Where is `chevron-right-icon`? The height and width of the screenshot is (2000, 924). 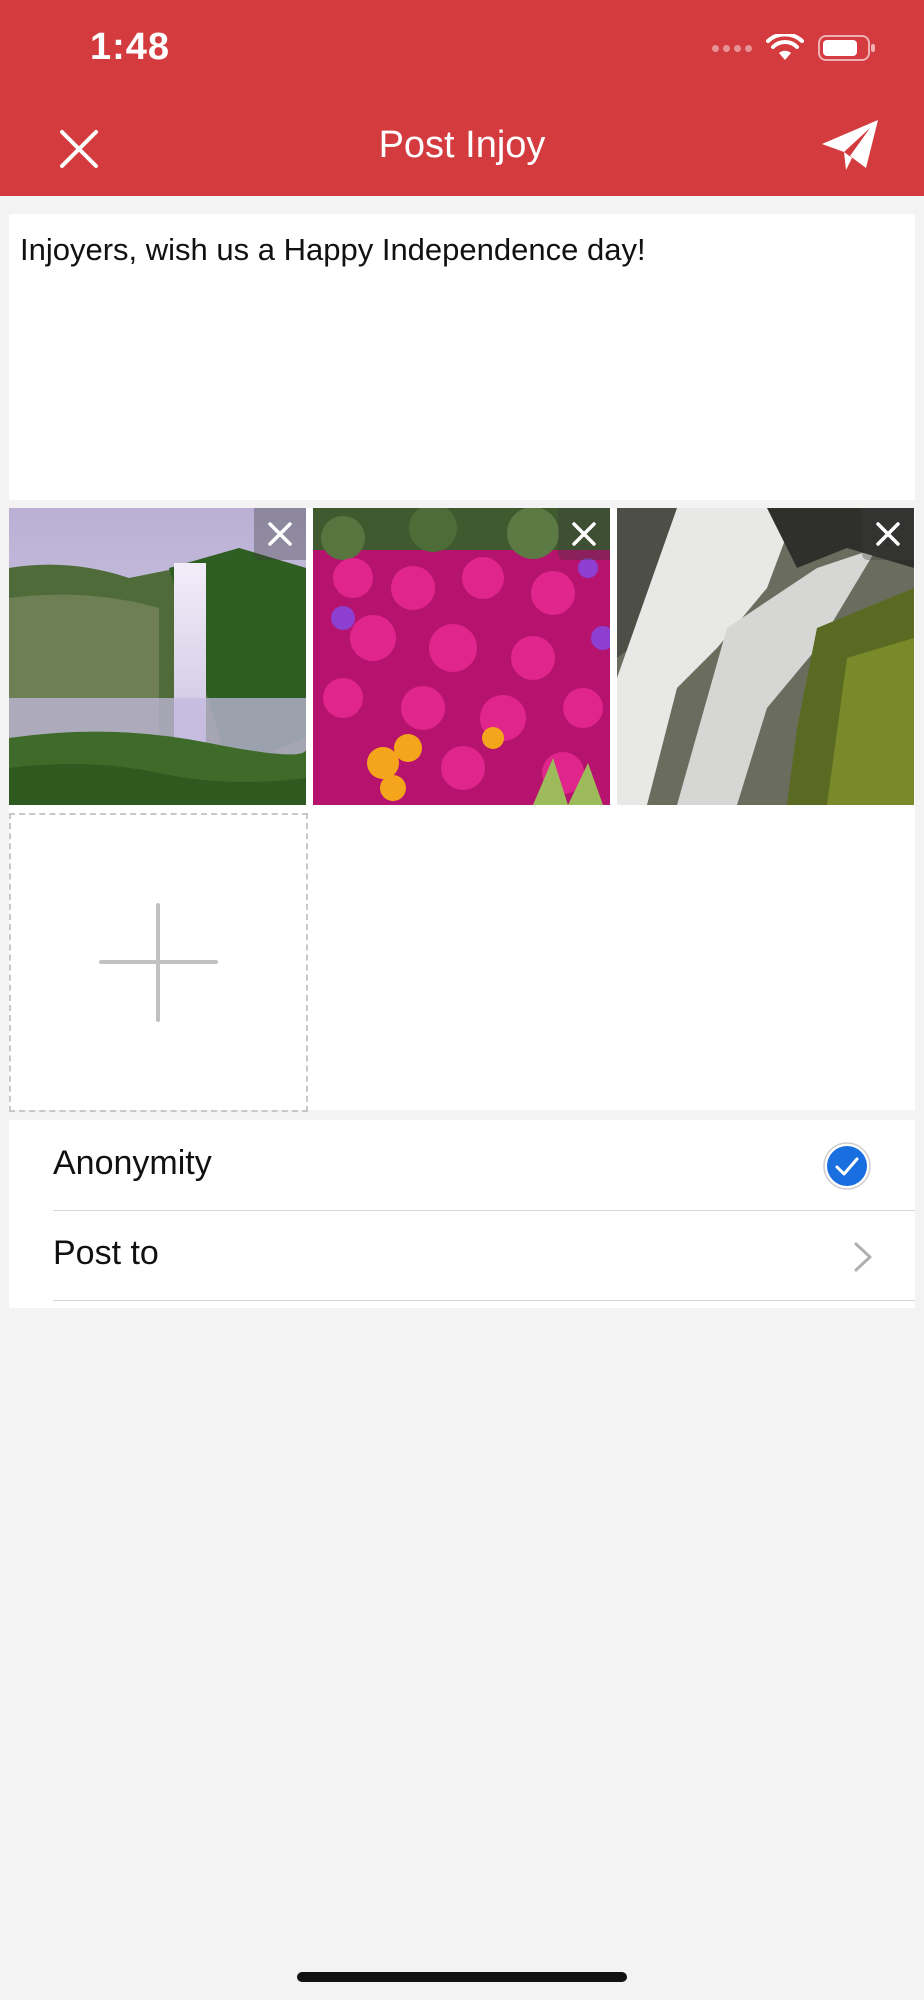
chevron-right-icon is located at coordinates (863, 1257).